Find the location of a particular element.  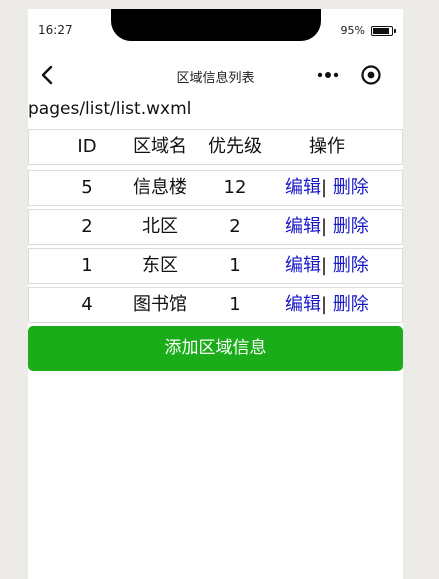

nav-bar: 区域信息列表 is located at coordinates (215, 75).